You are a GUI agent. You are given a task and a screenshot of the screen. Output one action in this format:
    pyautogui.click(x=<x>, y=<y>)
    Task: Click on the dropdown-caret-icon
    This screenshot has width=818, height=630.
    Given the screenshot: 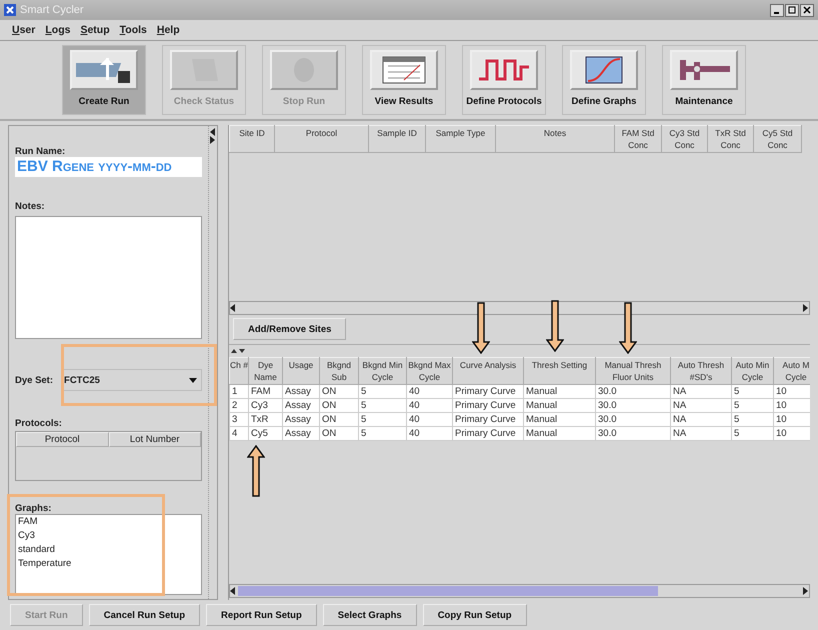 What is the action you would take?
    pyautogui.click(x=193, y=380)
    